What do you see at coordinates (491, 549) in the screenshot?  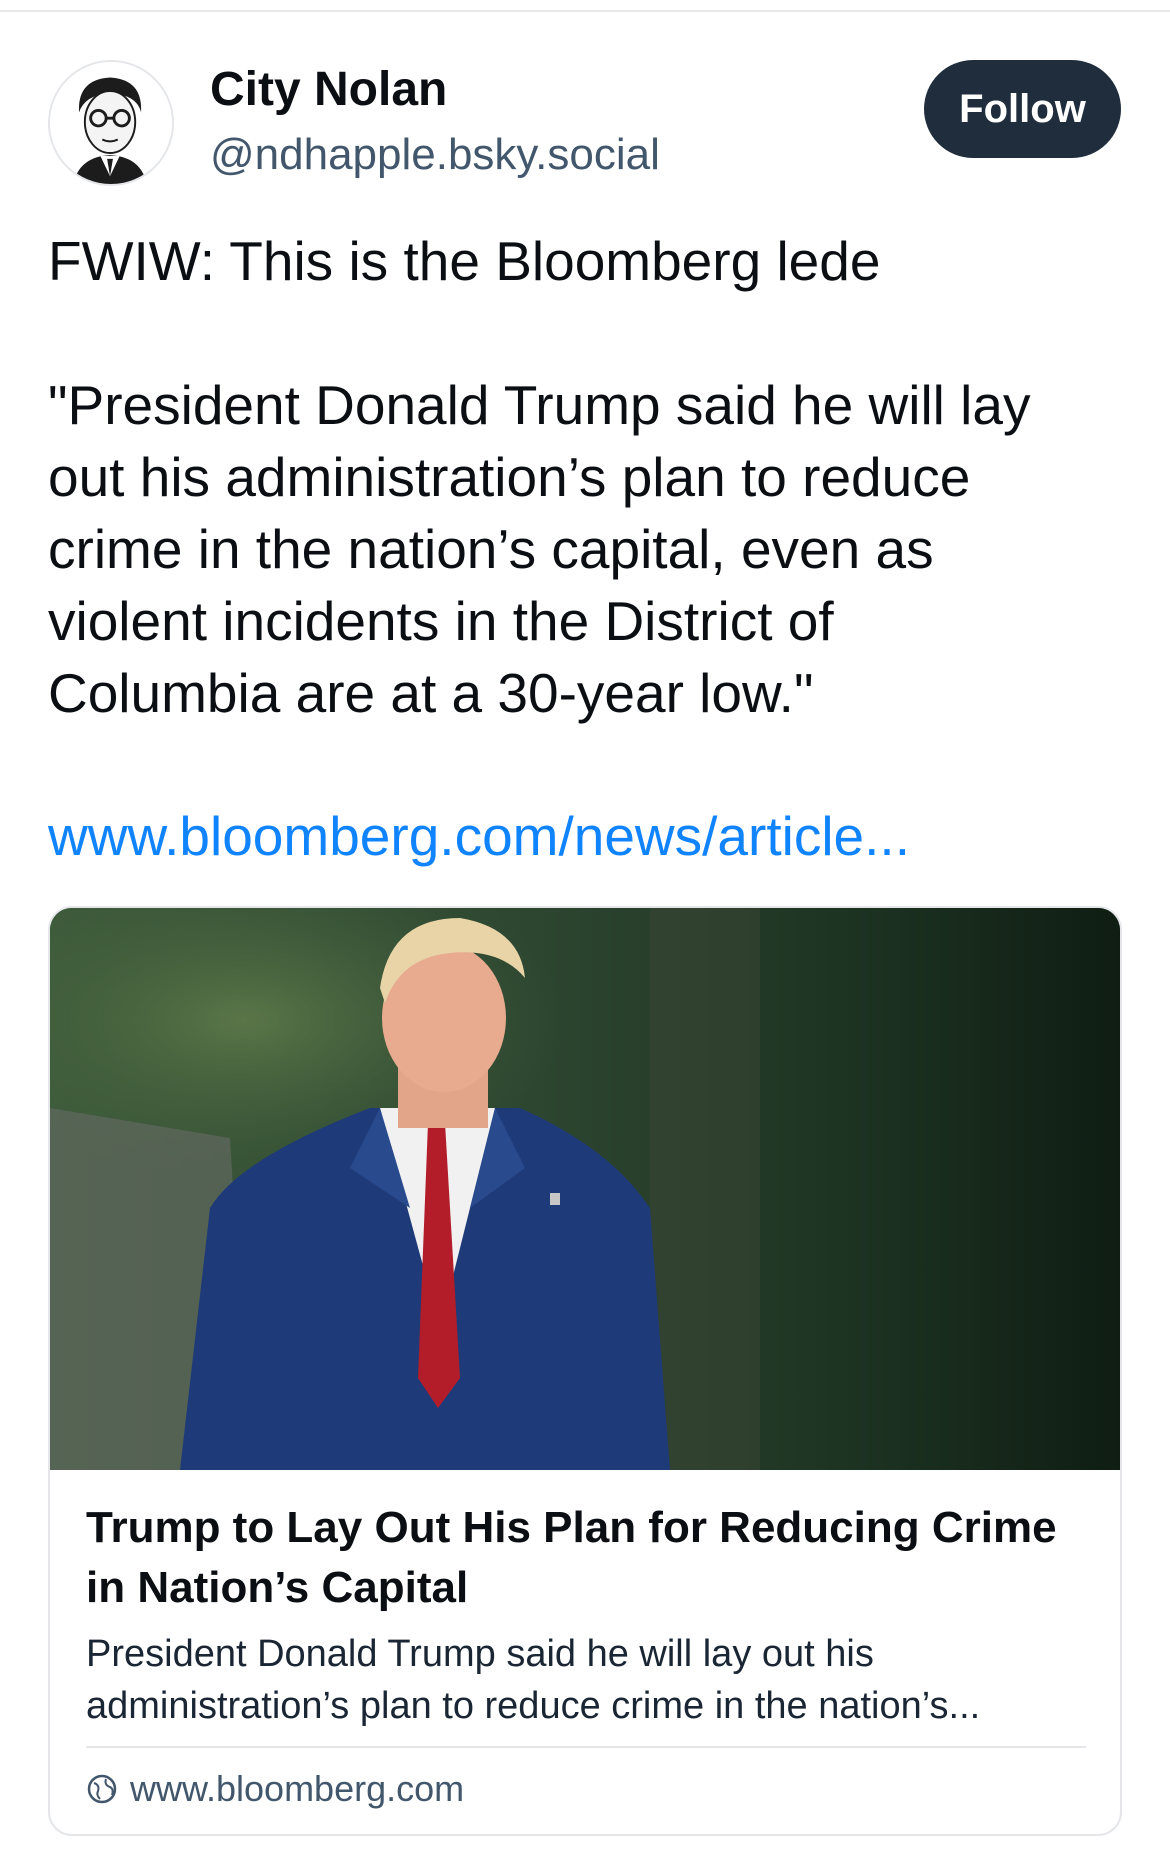 I see `post-text-line: crime in the nation’s capital, even as` at bounding box center [491, 549].